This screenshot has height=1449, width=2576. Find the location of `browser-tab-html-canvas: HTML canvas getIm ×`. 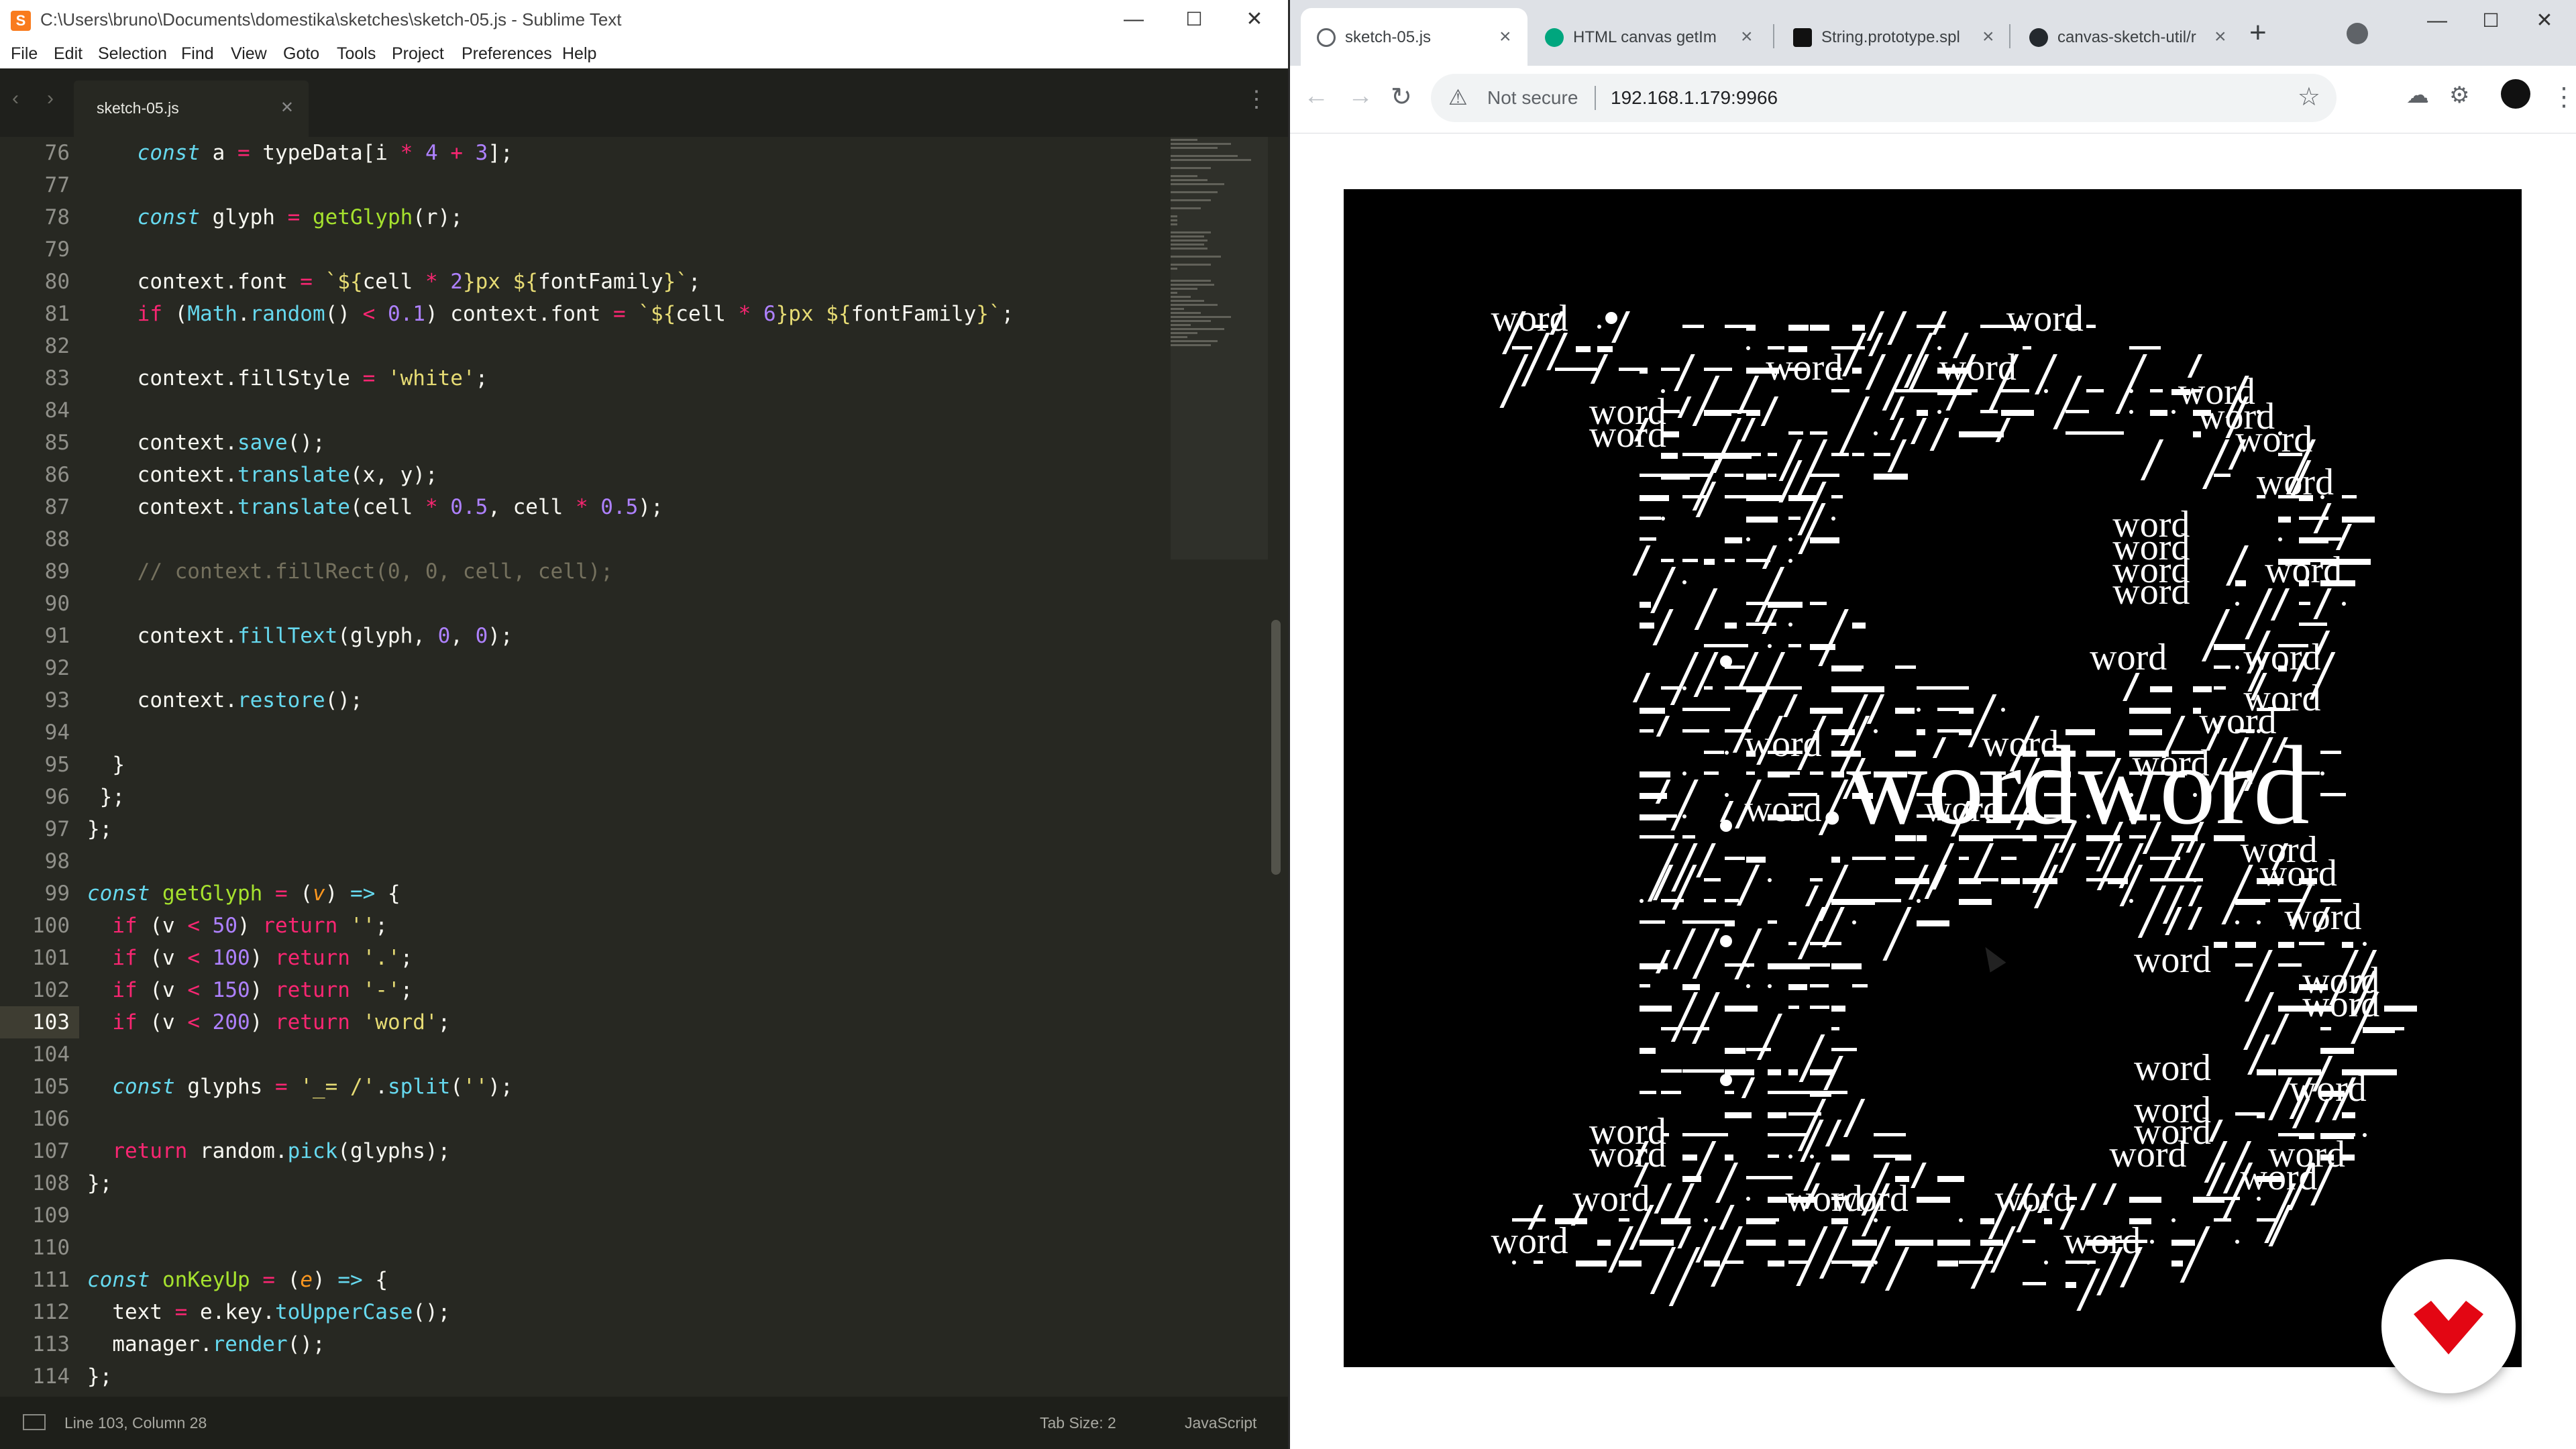

browser-tab-html-canvas: HTML canvas getIm × is located at coordinates (1648, 37).